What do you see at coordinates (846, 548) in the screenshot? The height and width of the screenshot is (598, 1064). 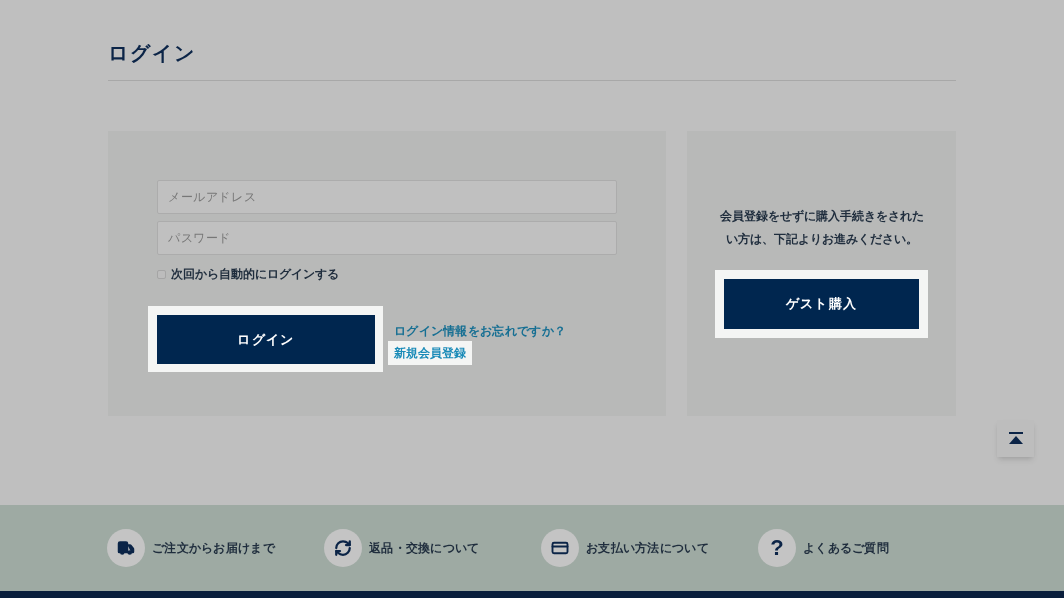 I see `footer-link-label: よくあるご質問` at bounding box center [846, 548].